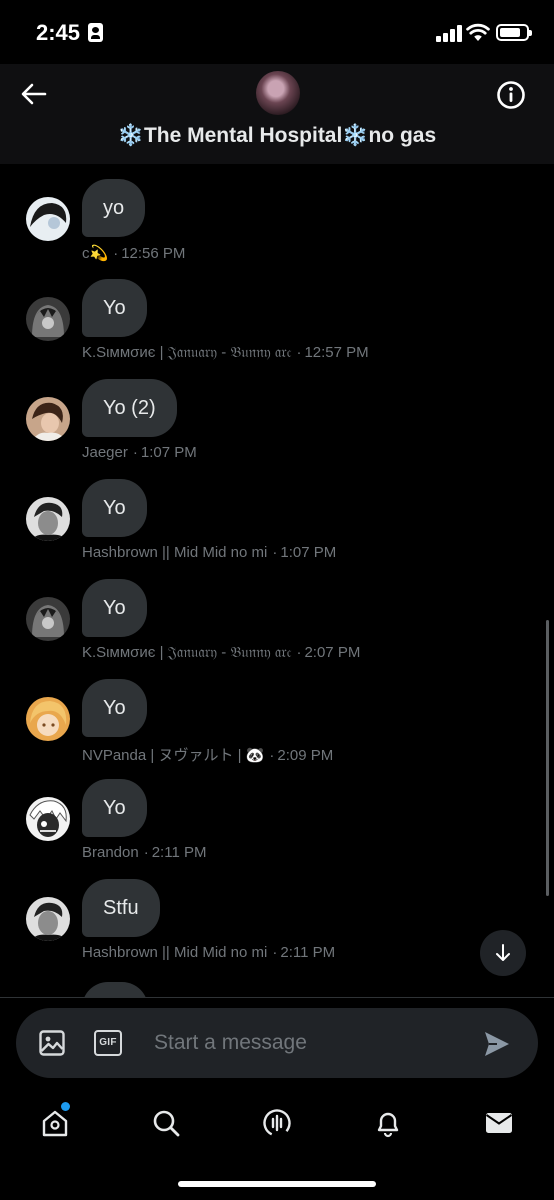 This screenshot has height=1200, width=554. What do you see at coordinates (314, 1043) in the screenshot?
I see `message-input` at bounding box center [314, 1043].